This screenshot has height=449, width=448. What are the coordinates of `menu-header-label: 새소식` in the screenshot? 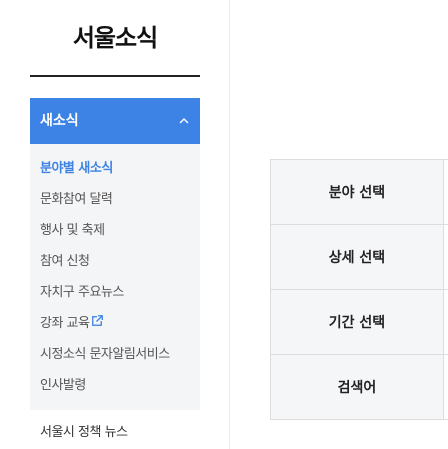 It's located at (59, 121).